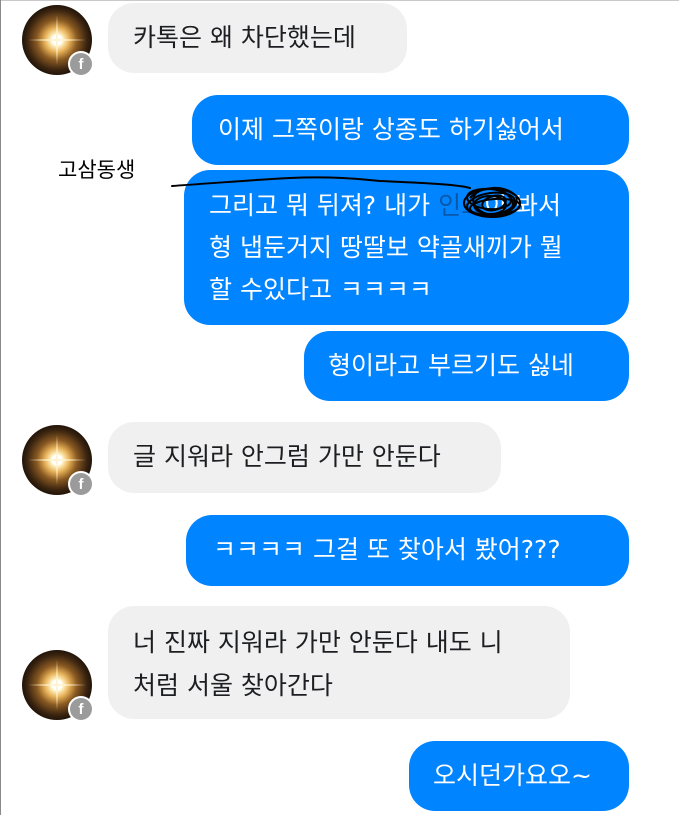 This screenshot has width=679, height=815. Describe the element at coordinates (287, 456) in the screenshot. I see `message-text: 글 지워라 안그럼 가만 안둔다` at that location.